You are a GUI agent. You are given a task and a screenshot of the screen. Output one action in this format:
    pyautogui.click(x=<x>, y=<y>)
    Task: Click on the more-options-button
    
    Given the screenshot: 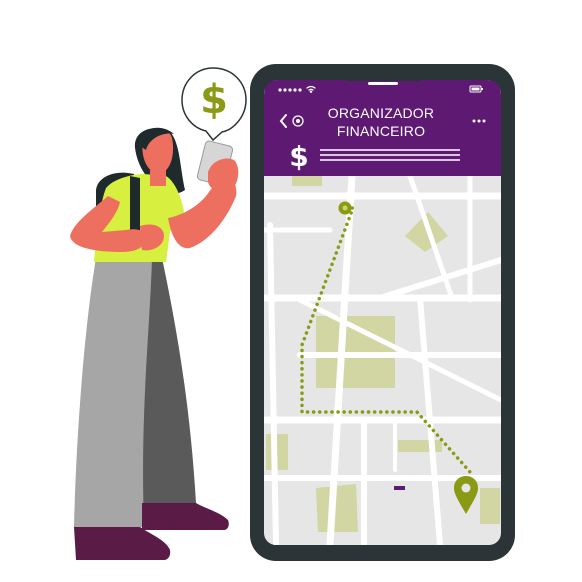 What is the action you would take?
    pyautogui.click(x=479, y=121)
    